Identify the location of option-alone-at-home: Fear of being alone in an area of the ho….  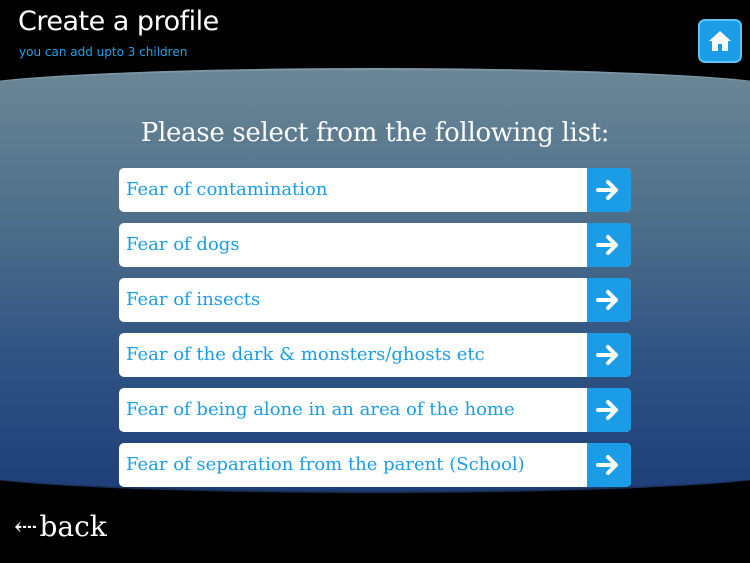
(375, 410).